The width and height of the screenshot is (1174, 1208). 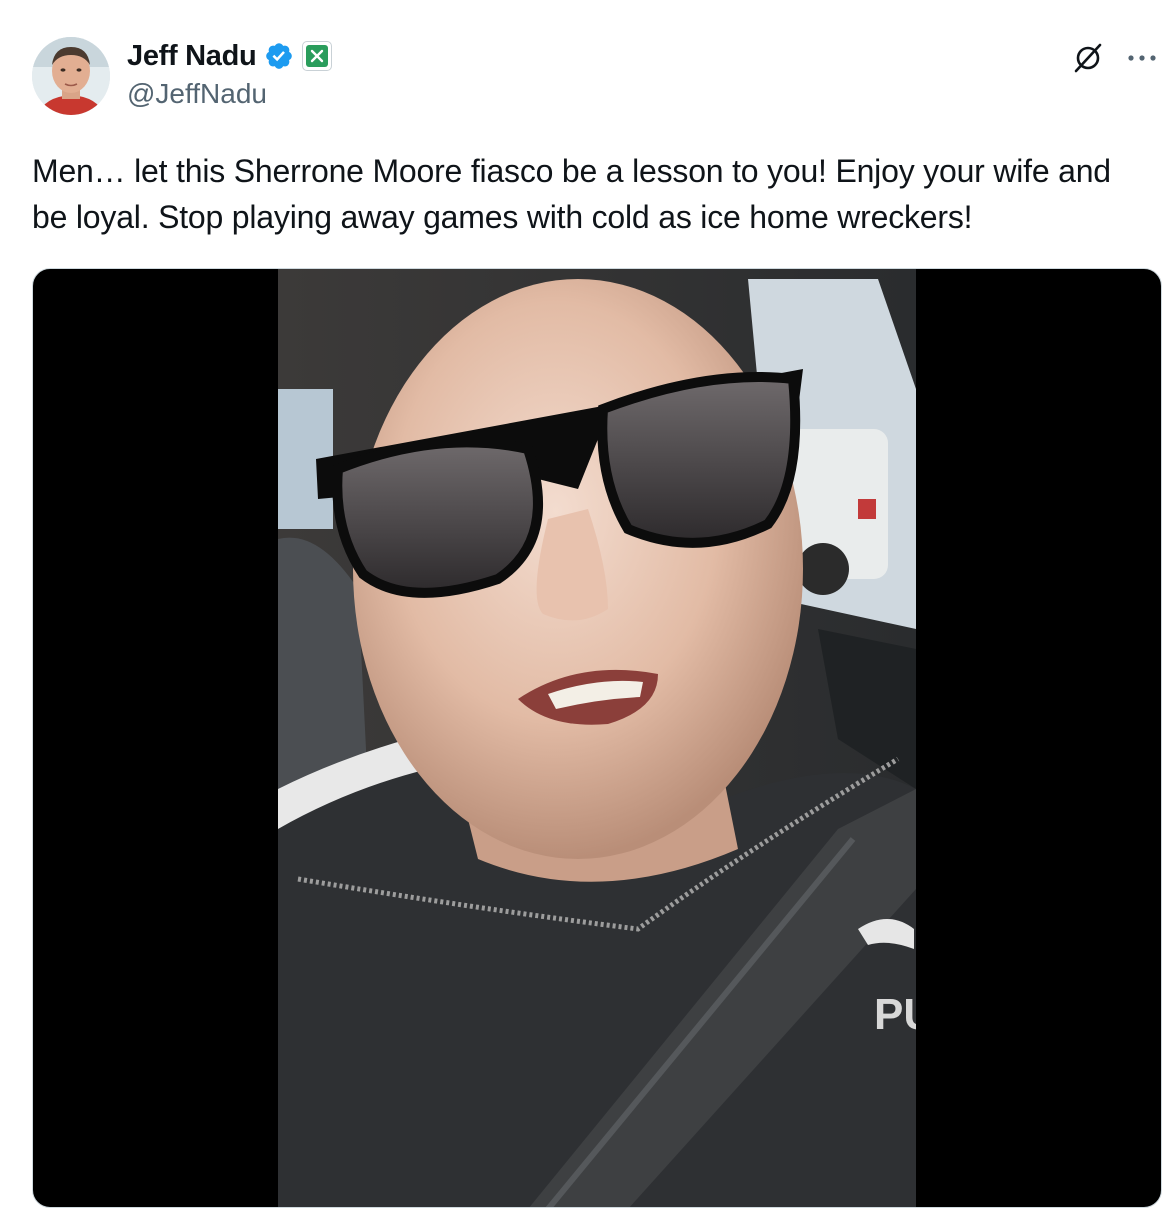 I want to click on grok-icon, so click(x=1088, y=58).